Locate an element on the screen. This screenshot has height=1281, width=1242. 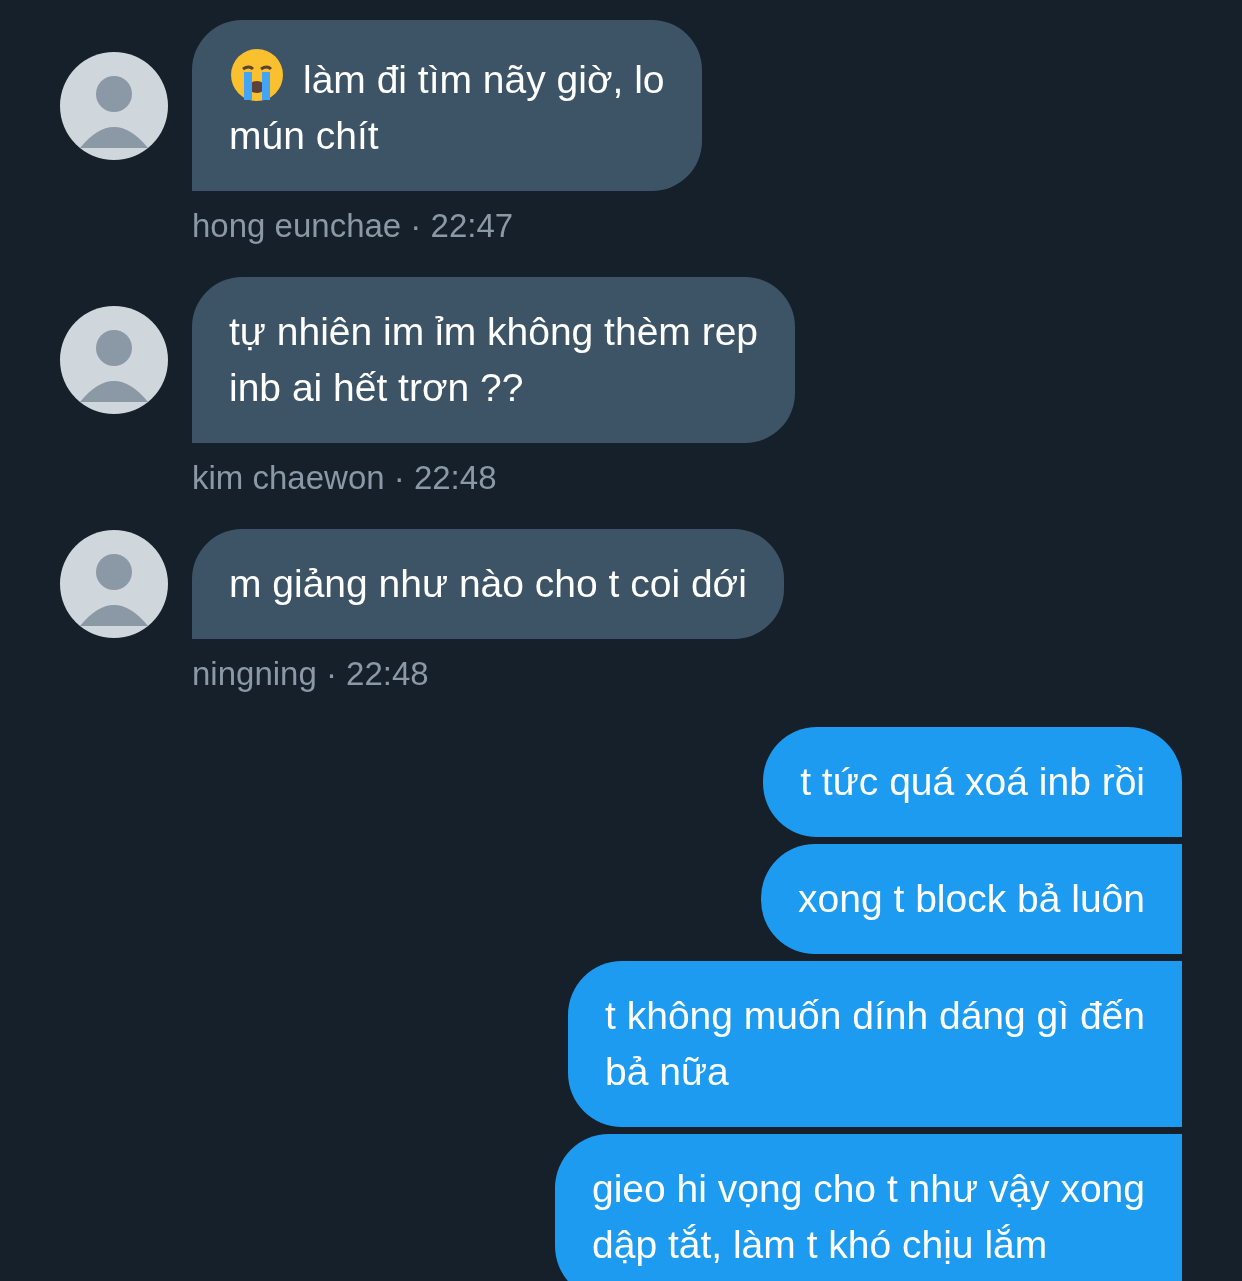
message-bubble: xong t block bả luôn is located at coordinates (971, 899).